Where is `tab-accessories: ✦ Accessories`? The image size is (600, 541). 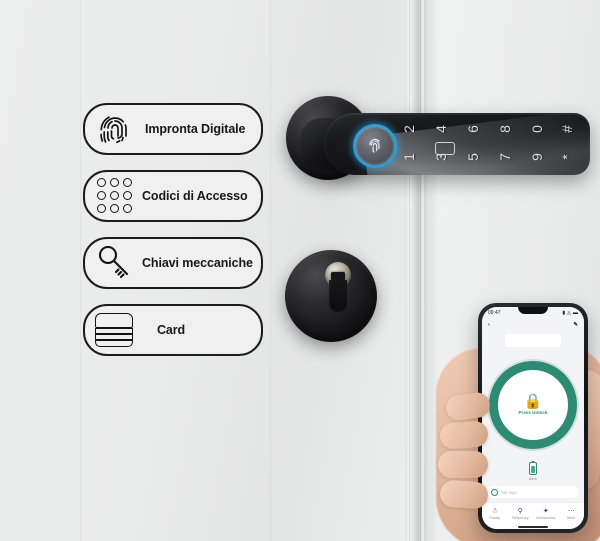
tab-accessories: ✦ Accessories is located at coordinates (546, 514).